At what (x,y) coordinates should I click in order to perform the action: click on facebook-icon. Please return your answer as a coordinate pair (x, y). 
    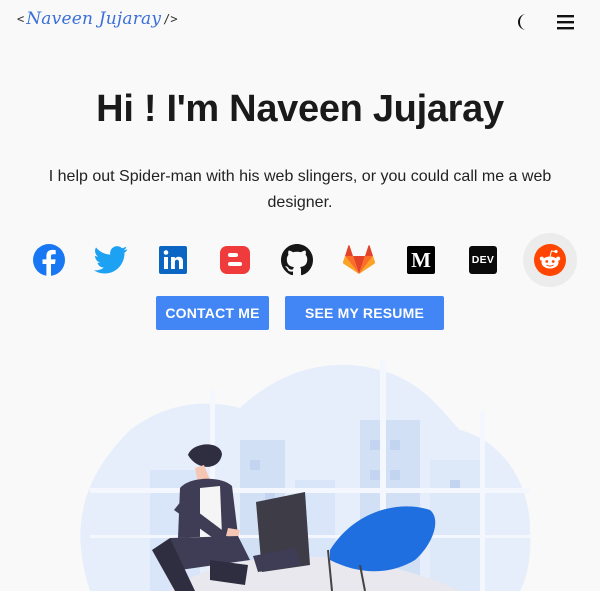
    Looking at the image, I should click on (49, 260).